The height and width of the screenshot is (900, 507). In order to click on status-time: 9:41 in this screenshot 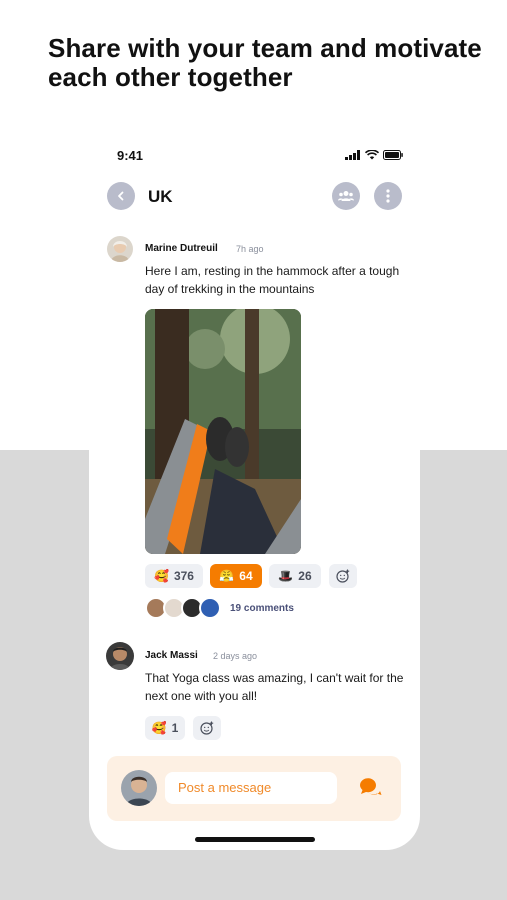, I will do `click(130, 155)`.